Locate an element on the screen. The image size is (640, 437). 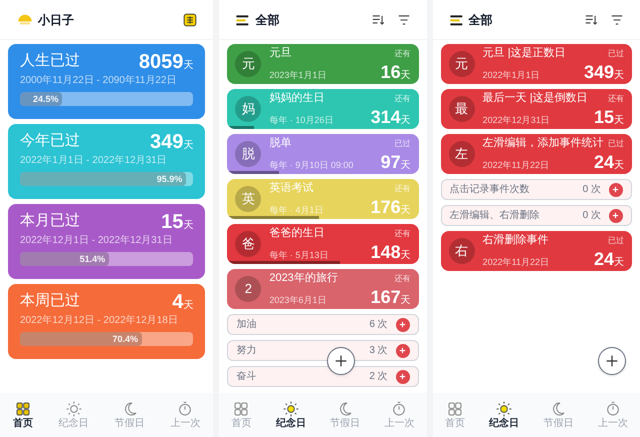
date-range: 2022年12月1日 - 2022年12月31日 is located at coordinates (96, 241).